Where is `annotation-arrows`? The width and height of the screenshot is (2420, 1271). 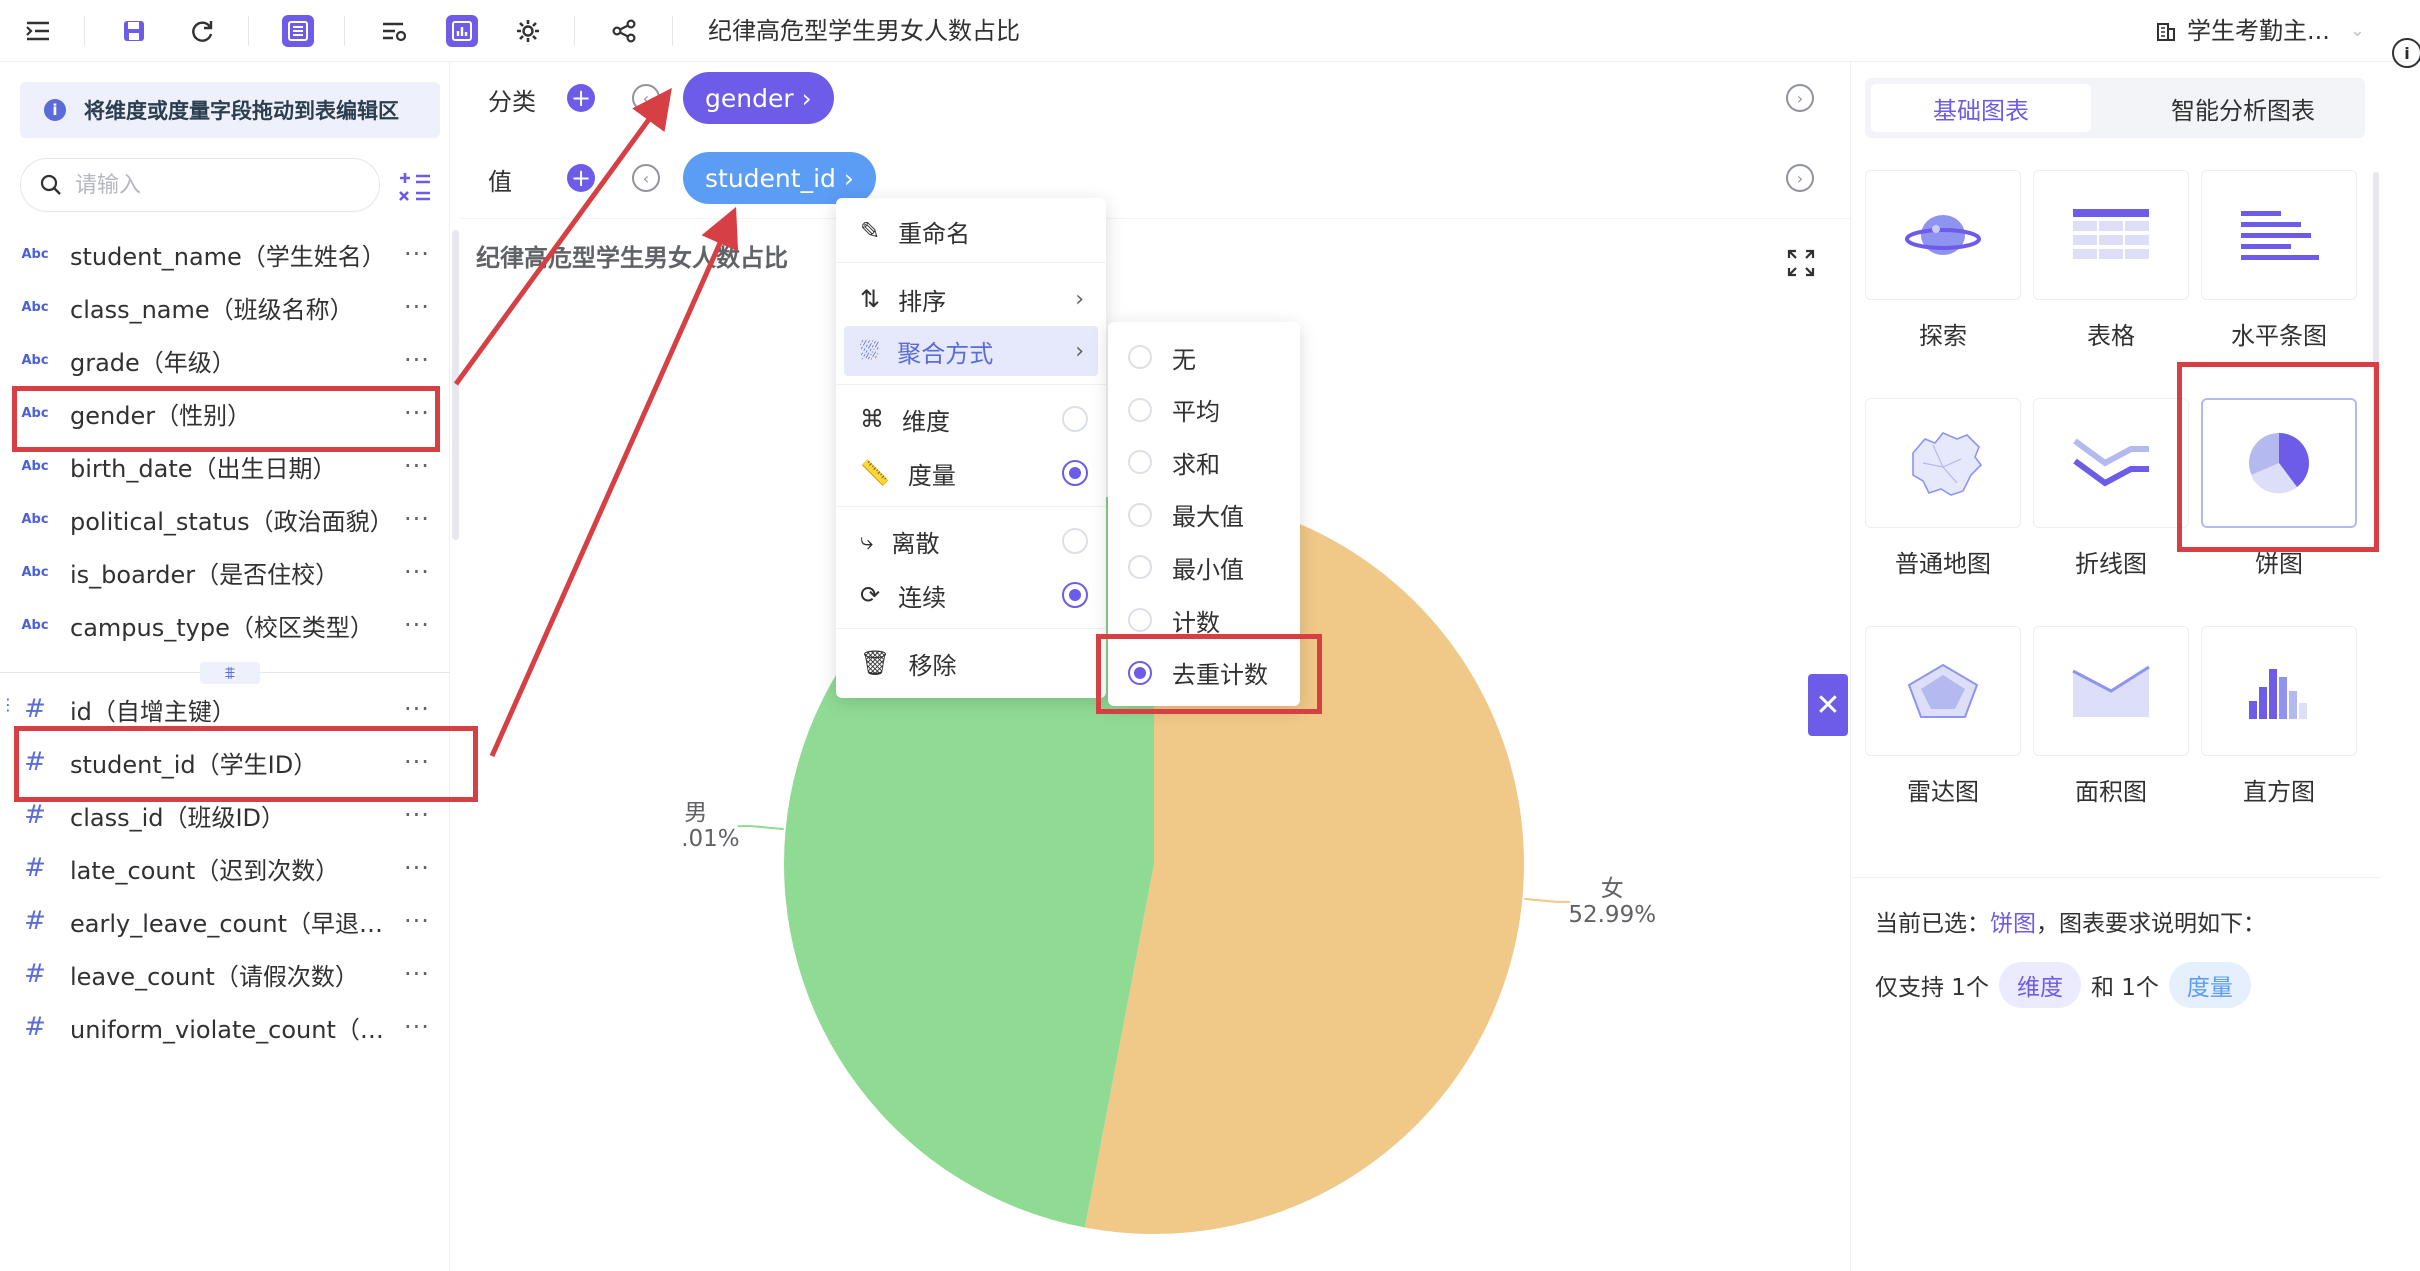
annotation-arrows is located at coordinates (596, 422).